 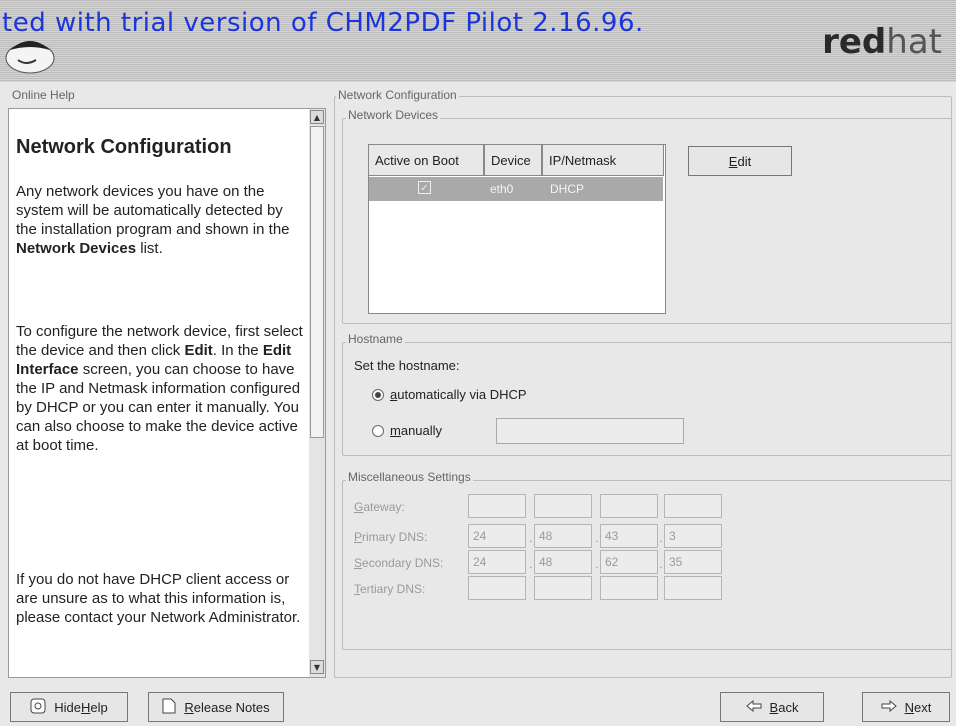 What do you see at coordinates (567, 189) in the screenshot?
I see `row-ip: DHCP` at bounding box center [567, 189].